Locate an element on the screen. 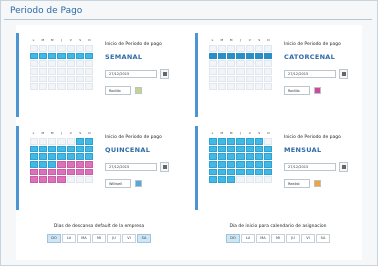 The width and height of the screenshot is (378, 266). calendar-semanal: LMMJVSD is located at coordinates (61, 64).